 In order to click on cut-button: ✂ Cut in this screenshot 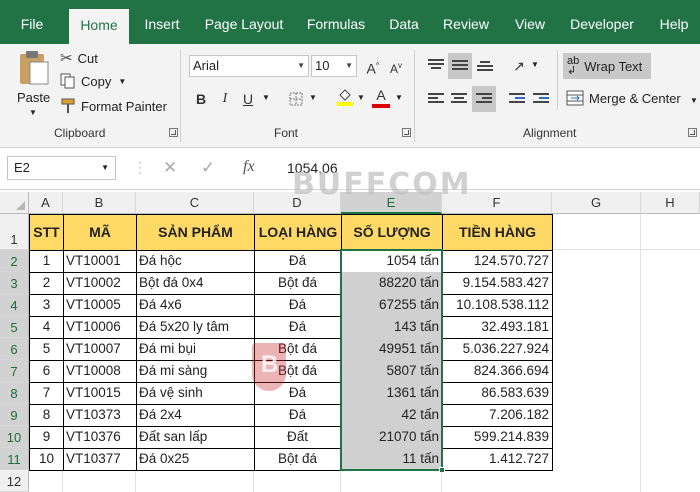, I will do `click(79, 58)`.